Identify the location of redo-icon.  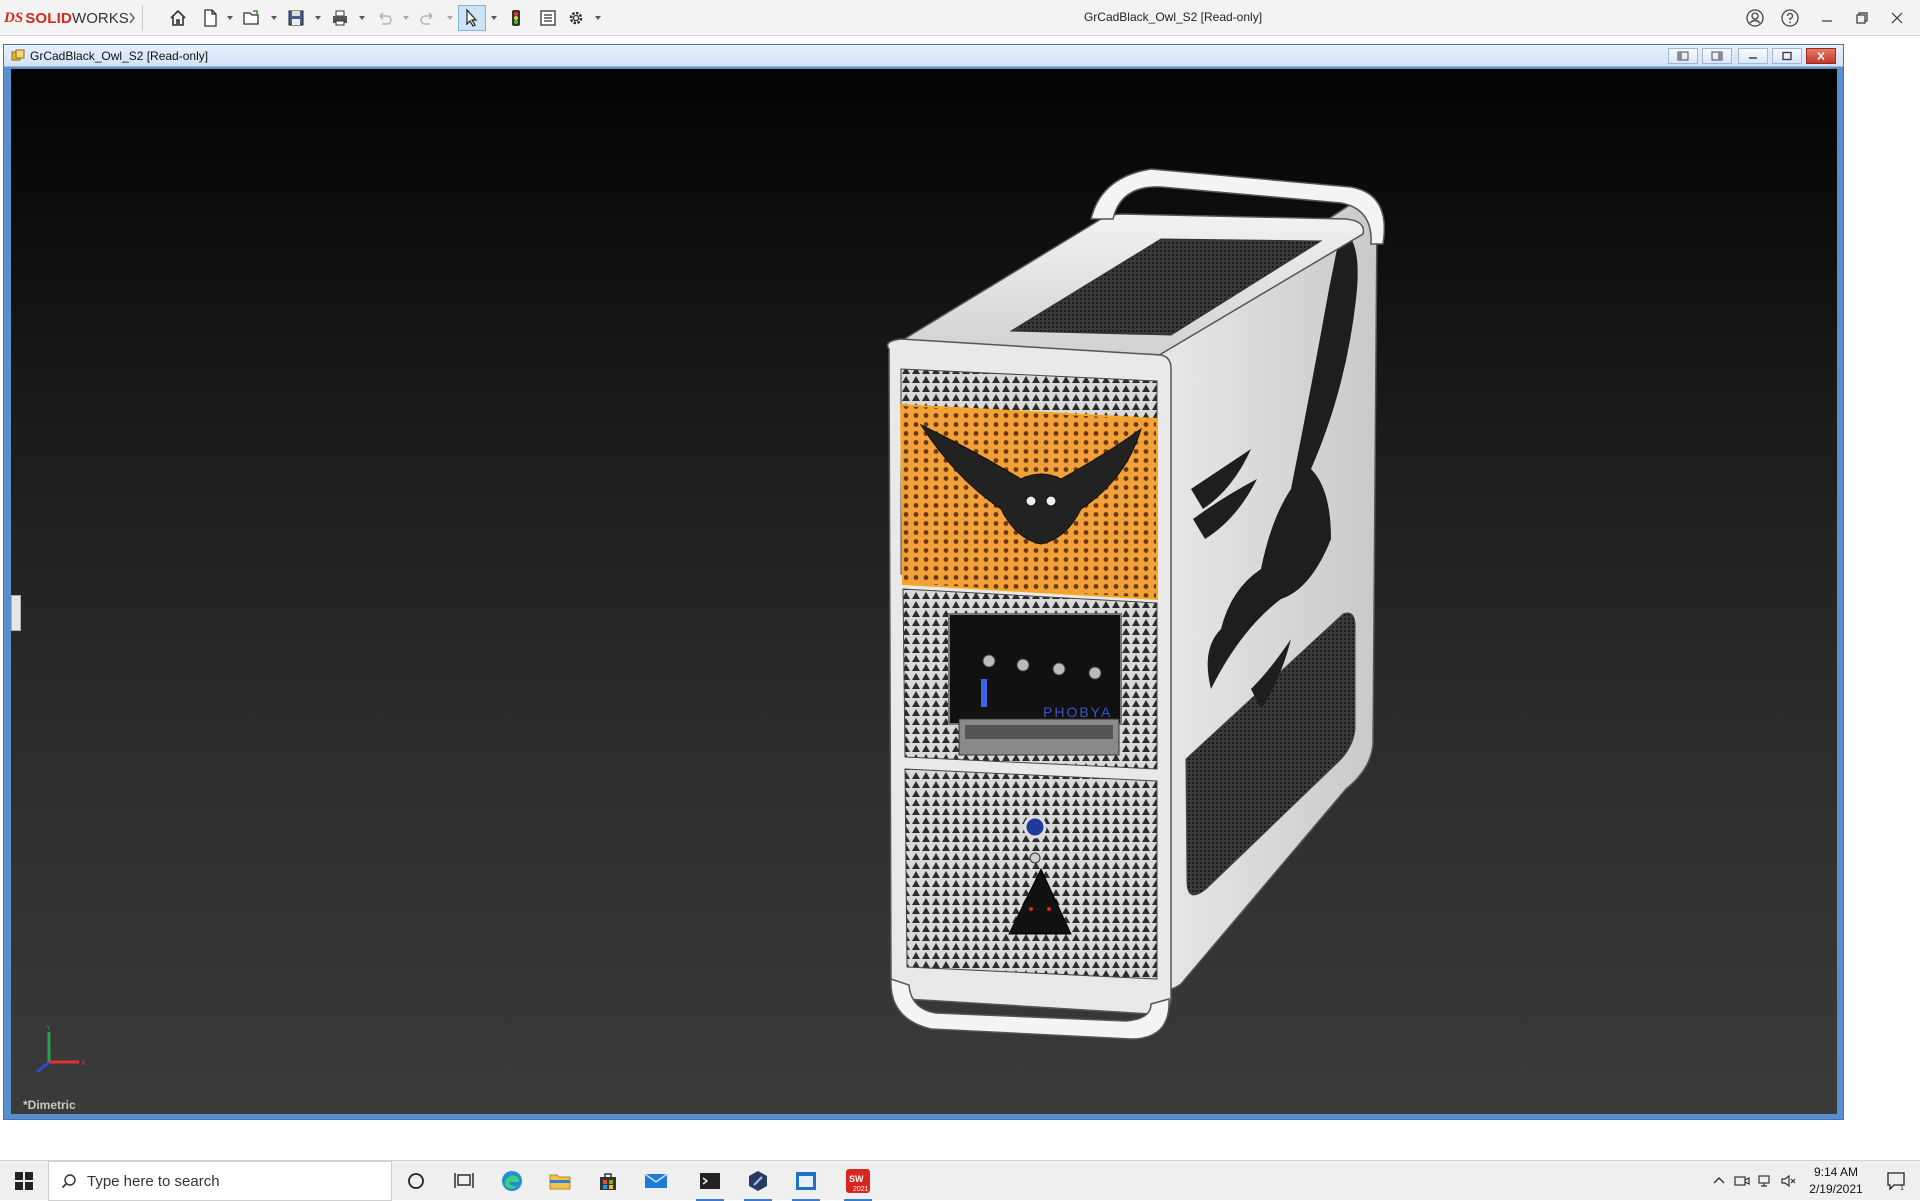
(426, 18).